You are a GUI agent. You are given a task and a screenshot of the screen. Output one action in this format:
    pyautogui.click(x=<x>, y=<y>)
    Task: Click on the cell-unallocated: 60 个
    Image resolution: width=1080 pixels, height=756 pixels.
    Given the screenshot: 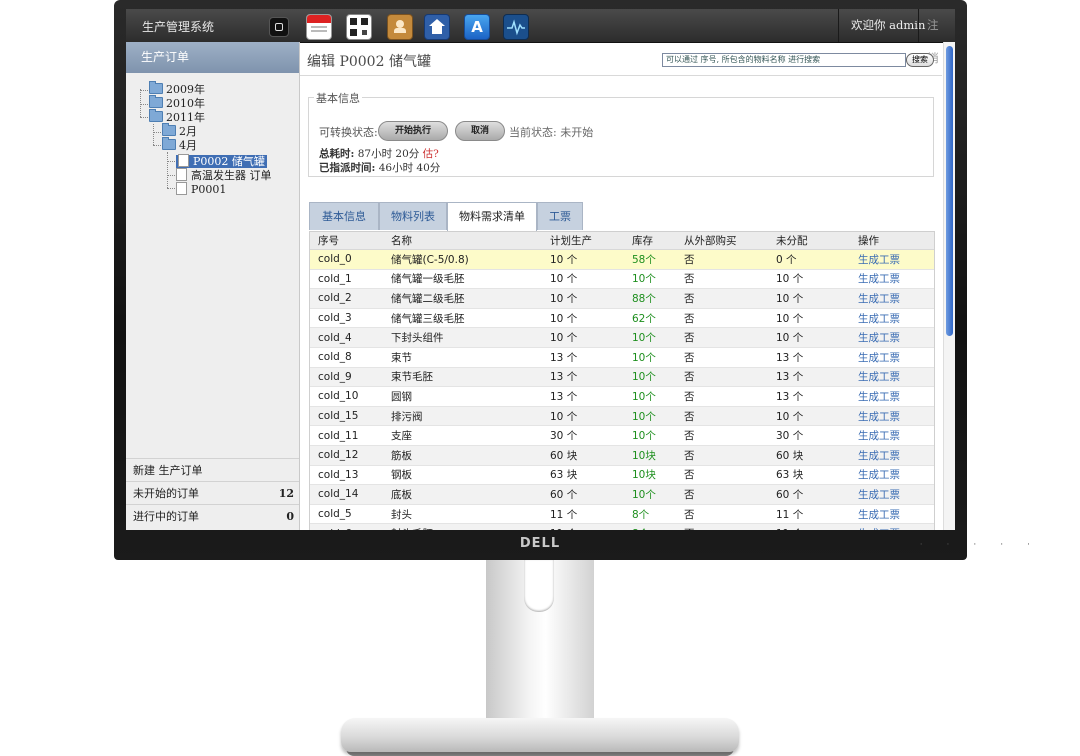 What is the action you would take?
    pyautogui.click(x=809, y=494)
    